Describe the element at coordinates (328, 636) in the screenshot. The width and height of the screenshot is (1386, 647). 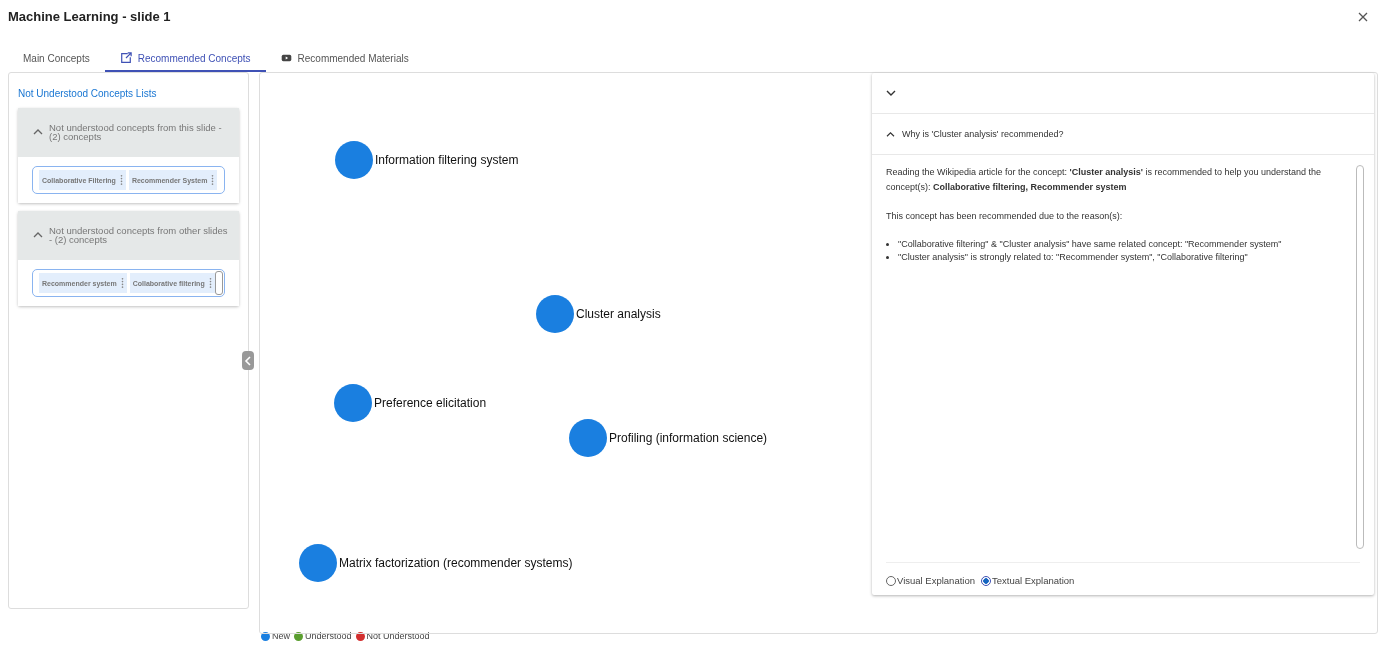
I see `legend-label: Understood` at that location.